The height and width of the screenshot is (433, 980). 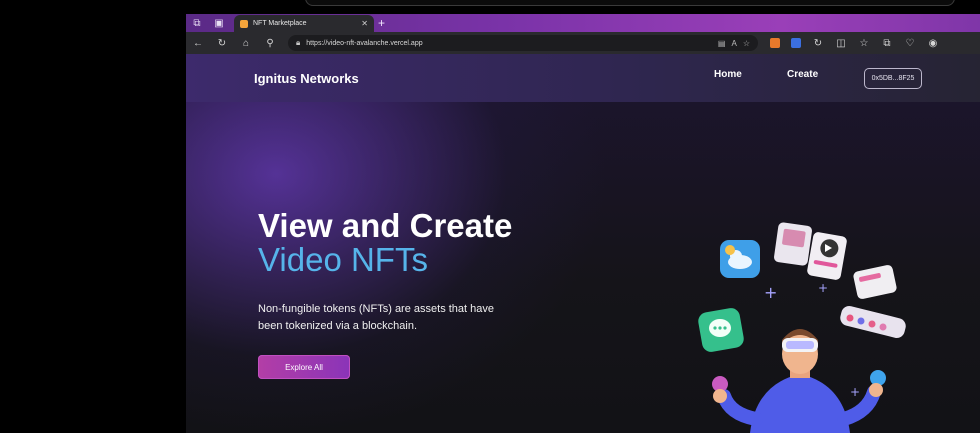 I want to click on search-icon: ⚲, so click(x=270, y=43).